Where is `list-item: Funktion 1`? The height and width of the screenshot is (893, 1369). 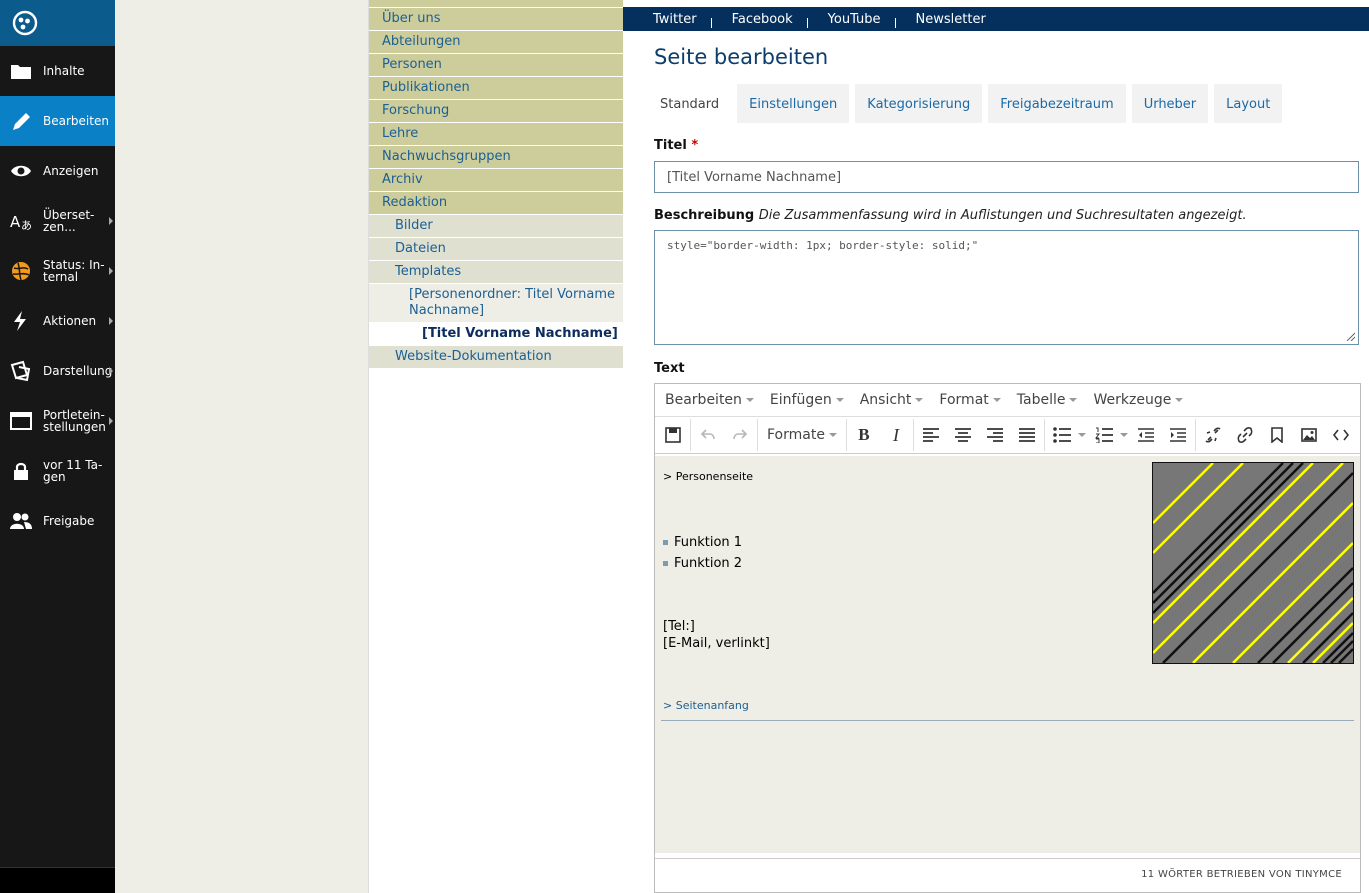 list-item: Funktion 1 is located at coordinates (702, 542).